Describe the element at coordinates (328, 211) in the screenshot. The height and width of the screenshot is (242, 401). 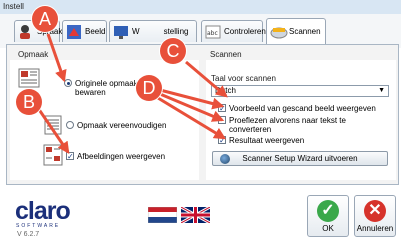
I see `checkmark-icon: ✓` at that location.